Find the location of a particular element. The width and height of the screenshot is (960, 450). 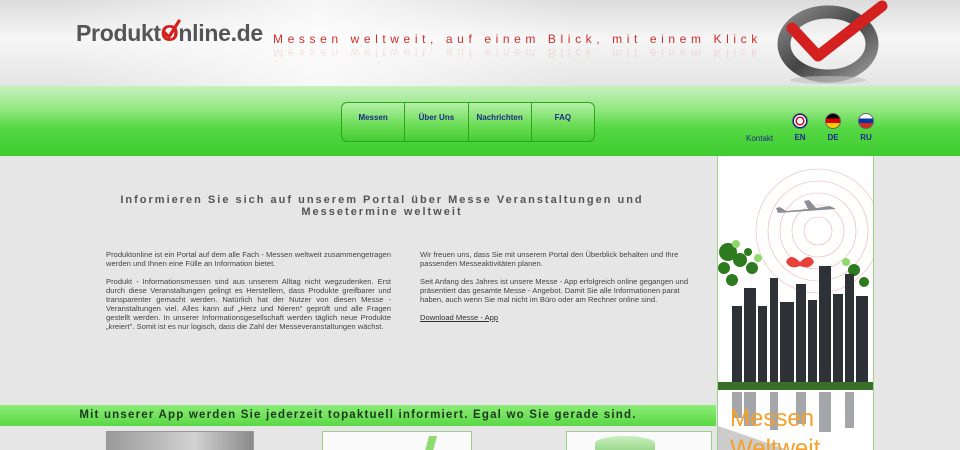

site-logo: ProduktO nline.de is located at coordinates (170, 33).